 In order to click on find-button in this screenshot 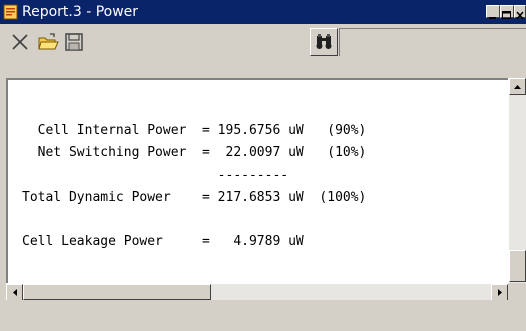, I will do `click(324, 42)`.